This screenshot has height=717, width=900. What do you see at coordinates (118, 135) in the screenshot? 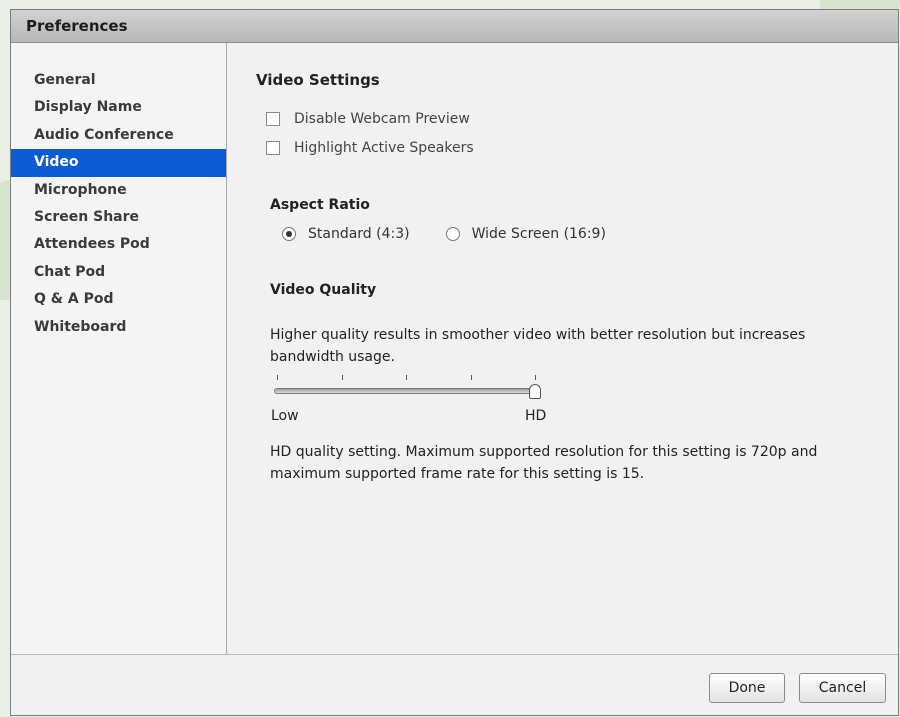
I see `sidebar-item-audio-conference: Audio Conference` at bounding box center [118, 135].